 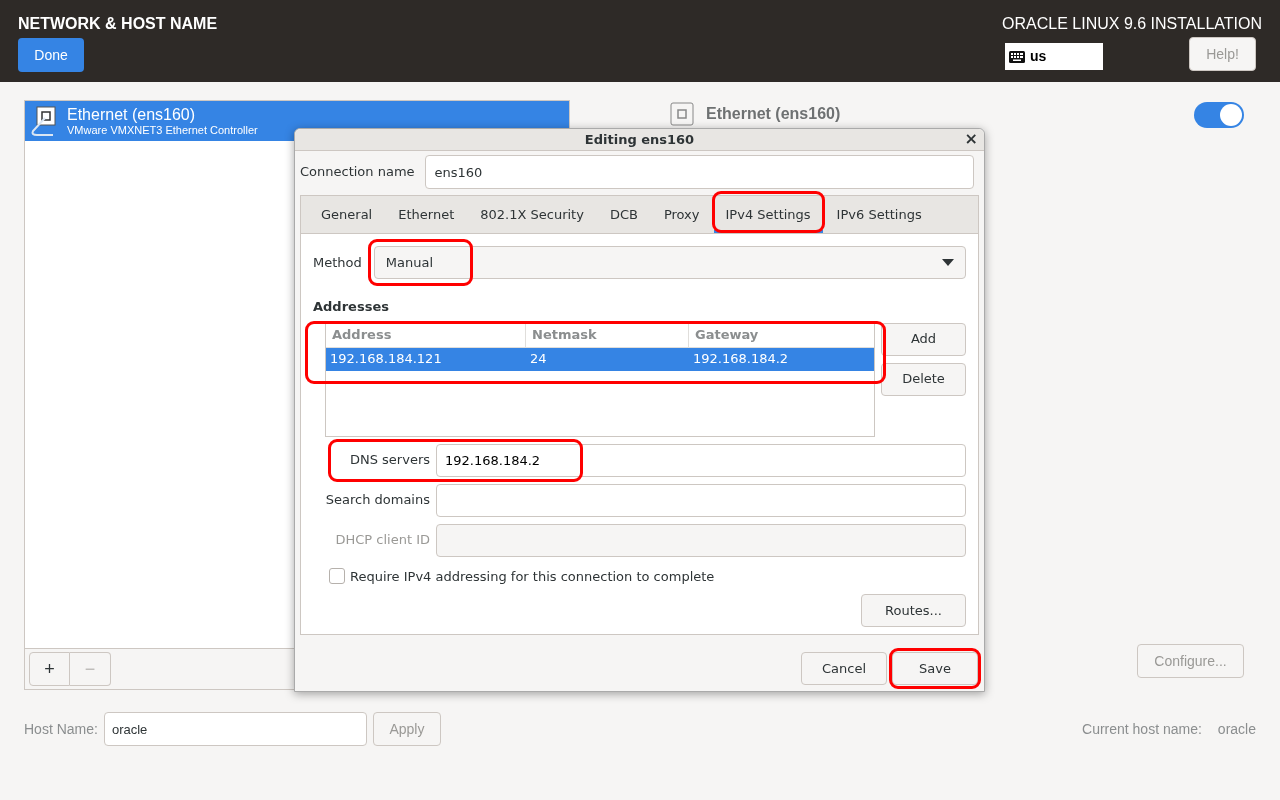 What do you see at coordinates (1017, 56) in the screenshot?
I see `keyboard-icon` at bounding box center [1017, 56].